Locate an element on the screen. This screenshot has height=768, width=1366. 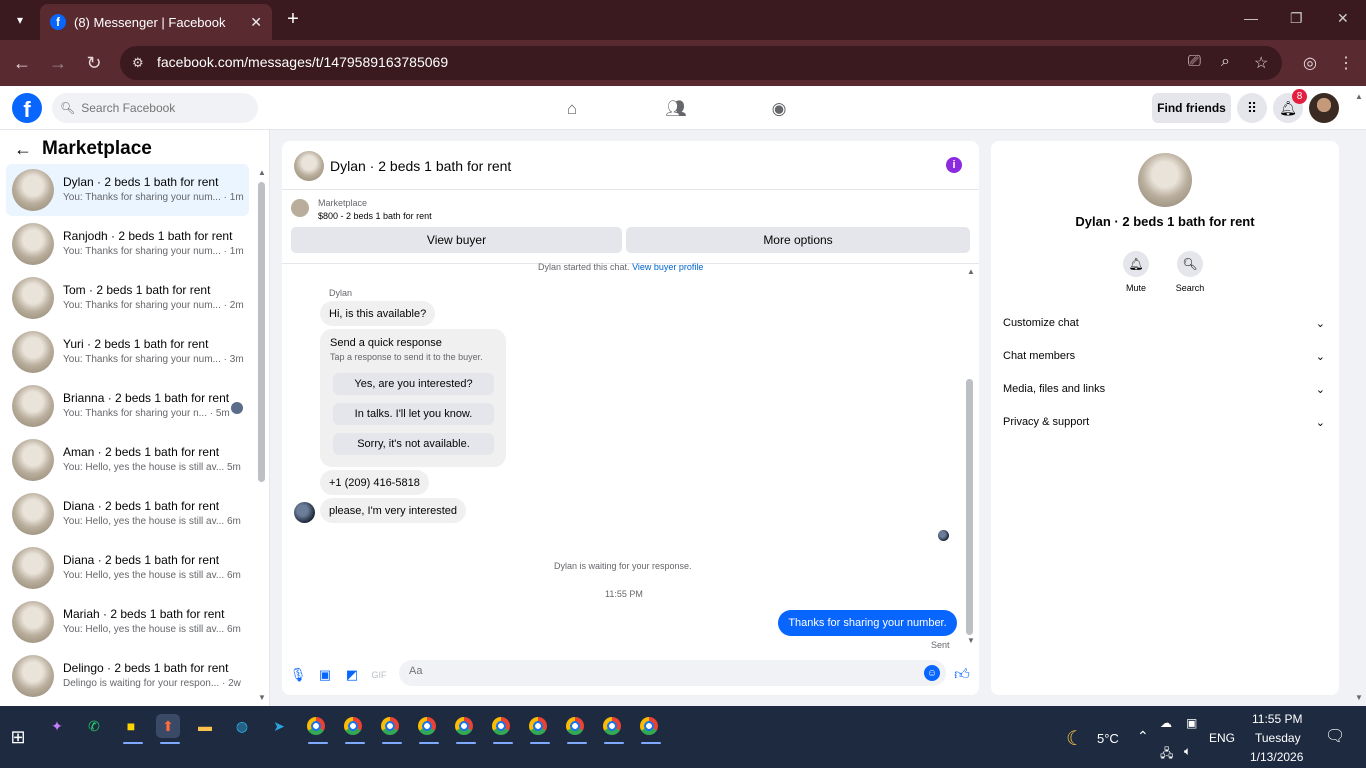
browser-tab: f (8) Messenger | Facebook ✕ is located at coordinates (156, 22).